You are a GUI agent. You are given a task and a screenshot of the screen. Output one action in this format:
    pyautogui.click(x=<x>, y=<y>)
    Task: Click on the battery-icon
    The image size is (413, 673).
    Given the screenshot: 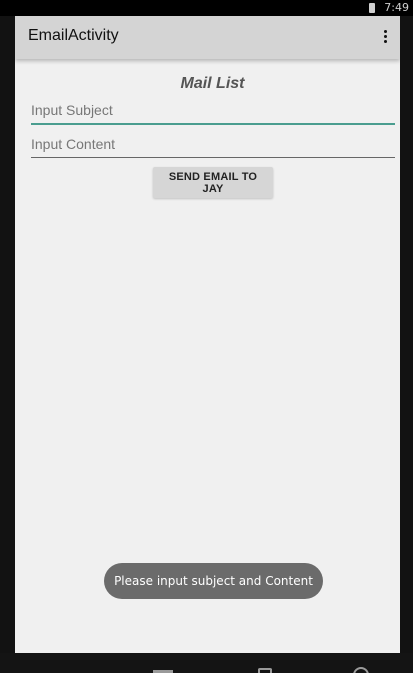 What is the action you would take?
    pyautogui.click(x=372, y=8)
    